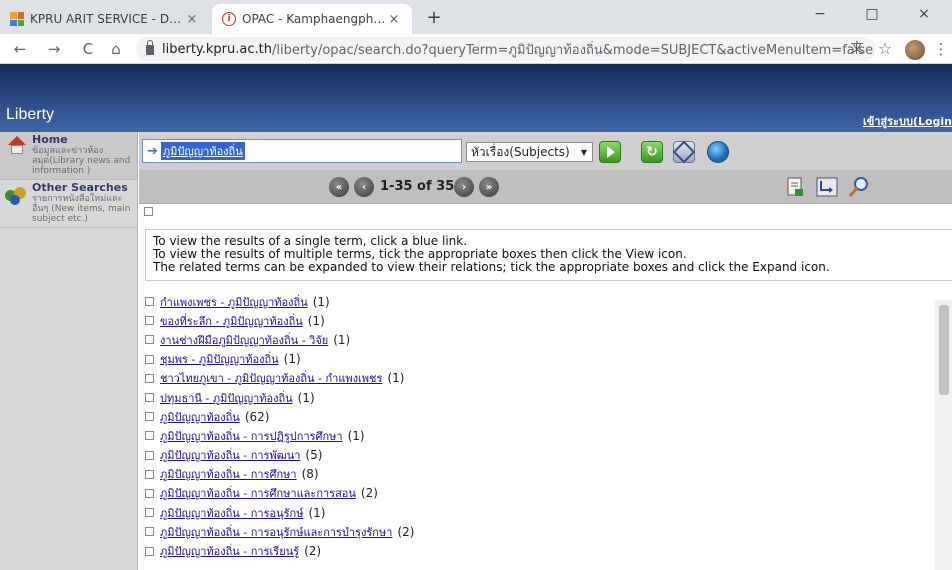 The height and width of the screenshot is (570, 952). I want to click on profile-avatar, so click(915, 50).